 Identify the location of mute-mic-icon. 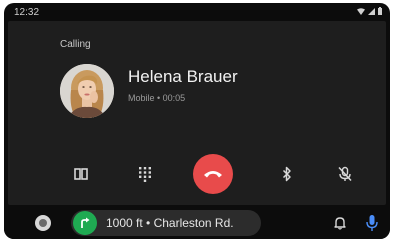
(345, 174).